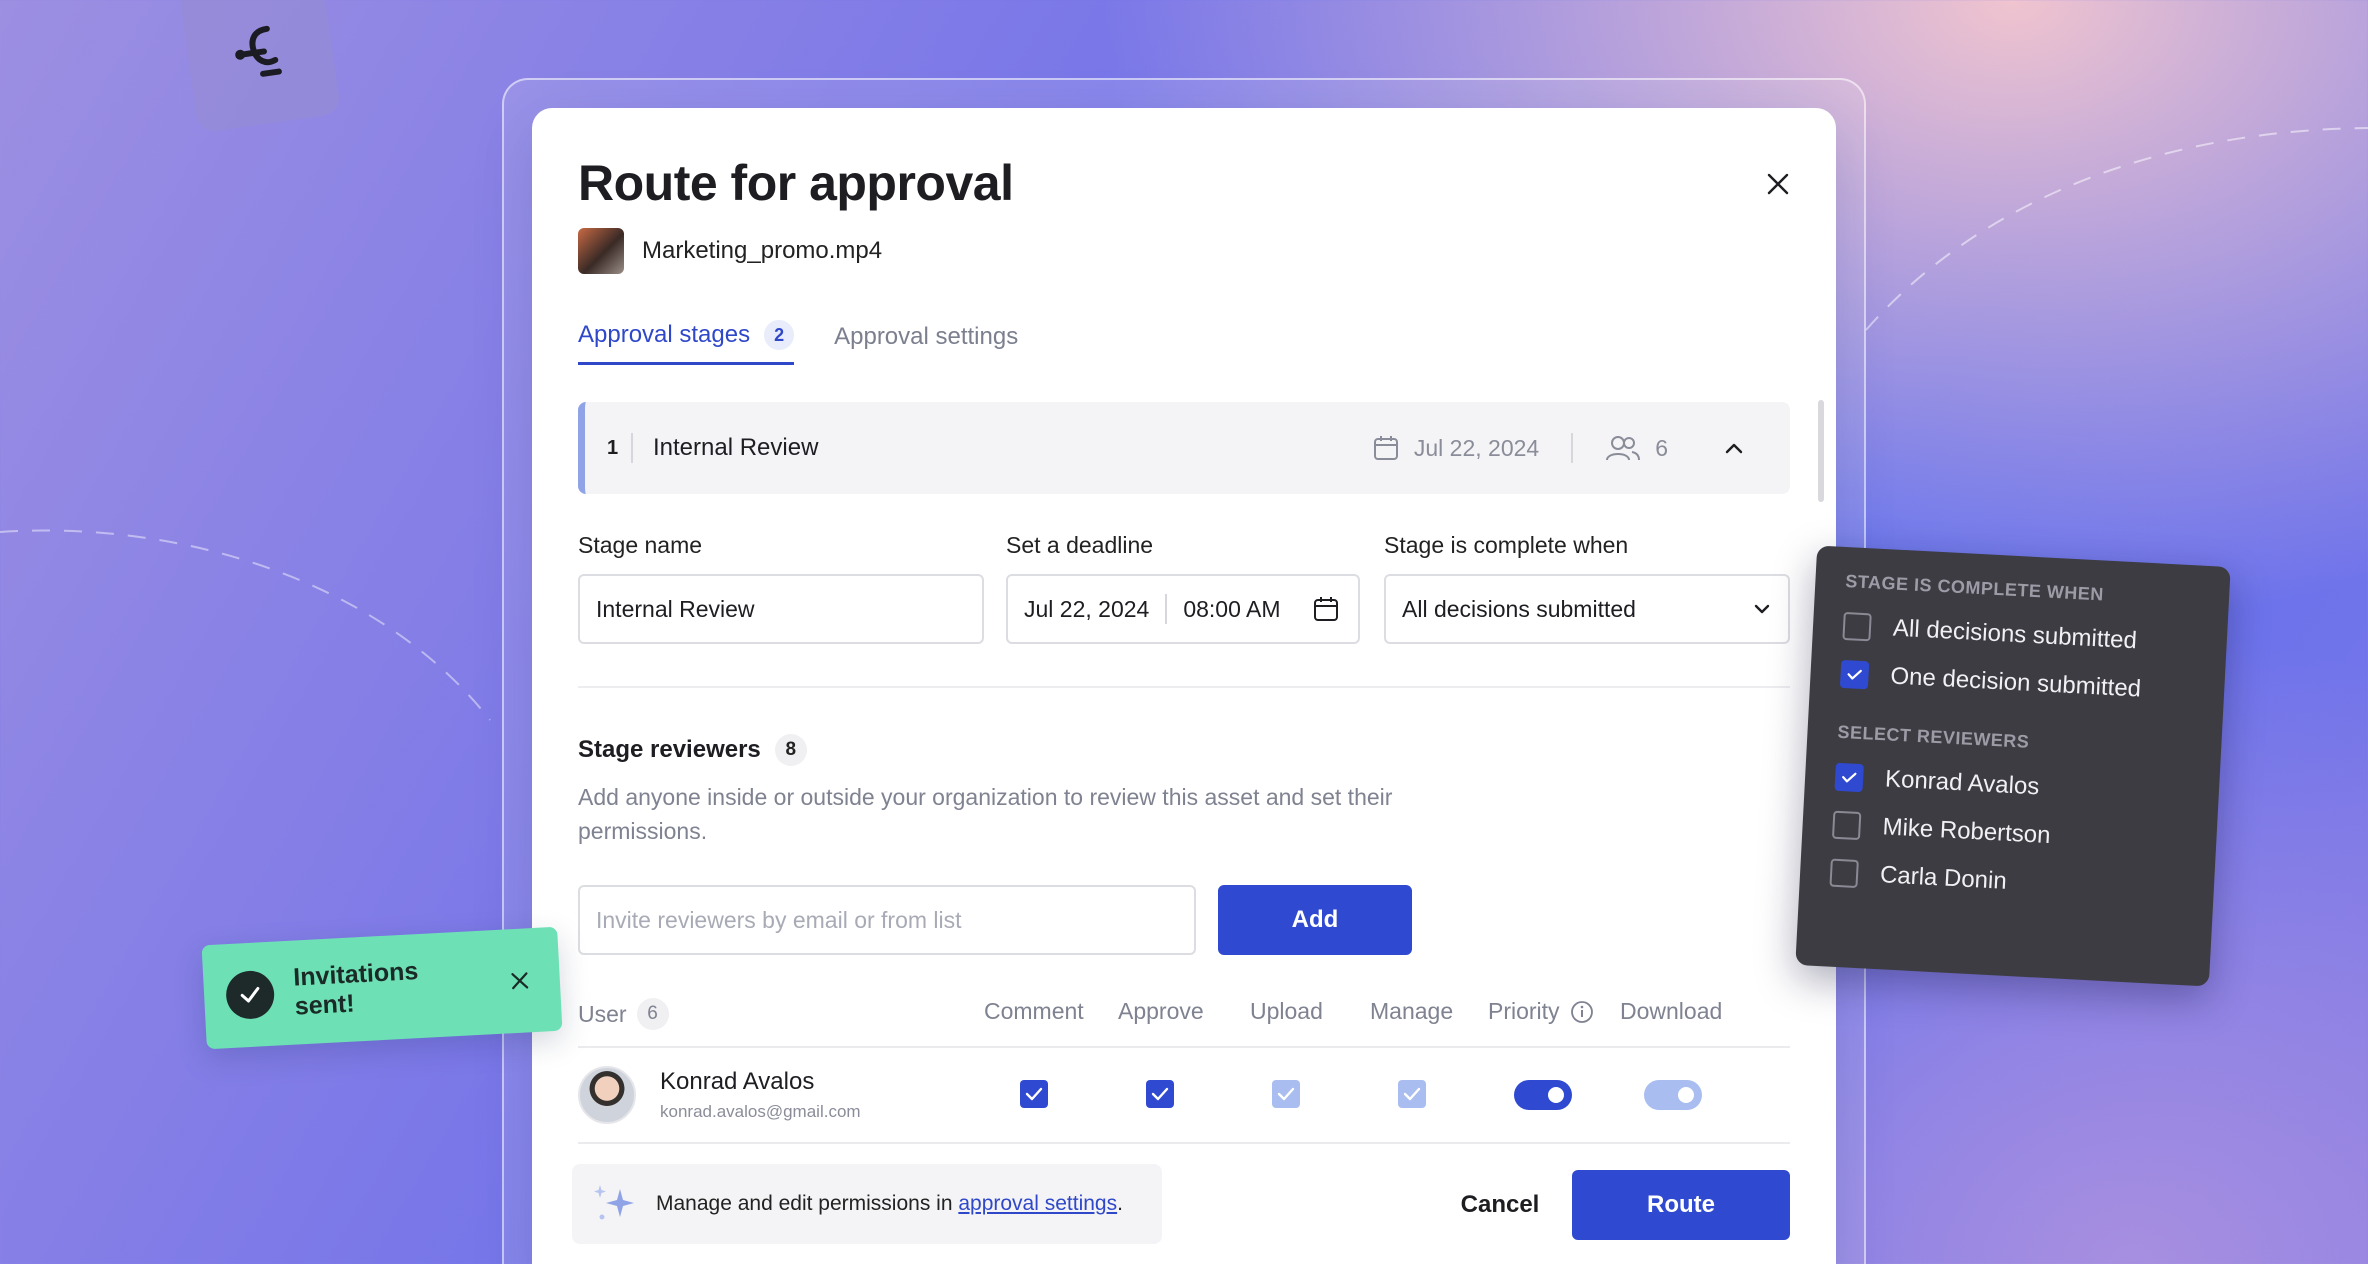 The image size is (2368, 1264). Describe the element at coordinates (807, 1203) in the screenshot. I see `hint-prefix: Manage and edit permissions in` at that location.